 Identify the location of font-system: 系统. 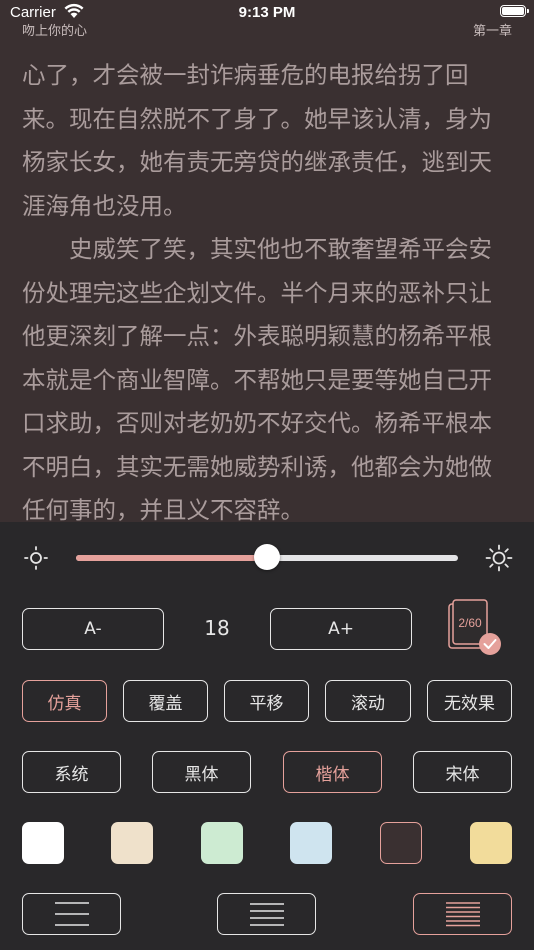
(71, 772).